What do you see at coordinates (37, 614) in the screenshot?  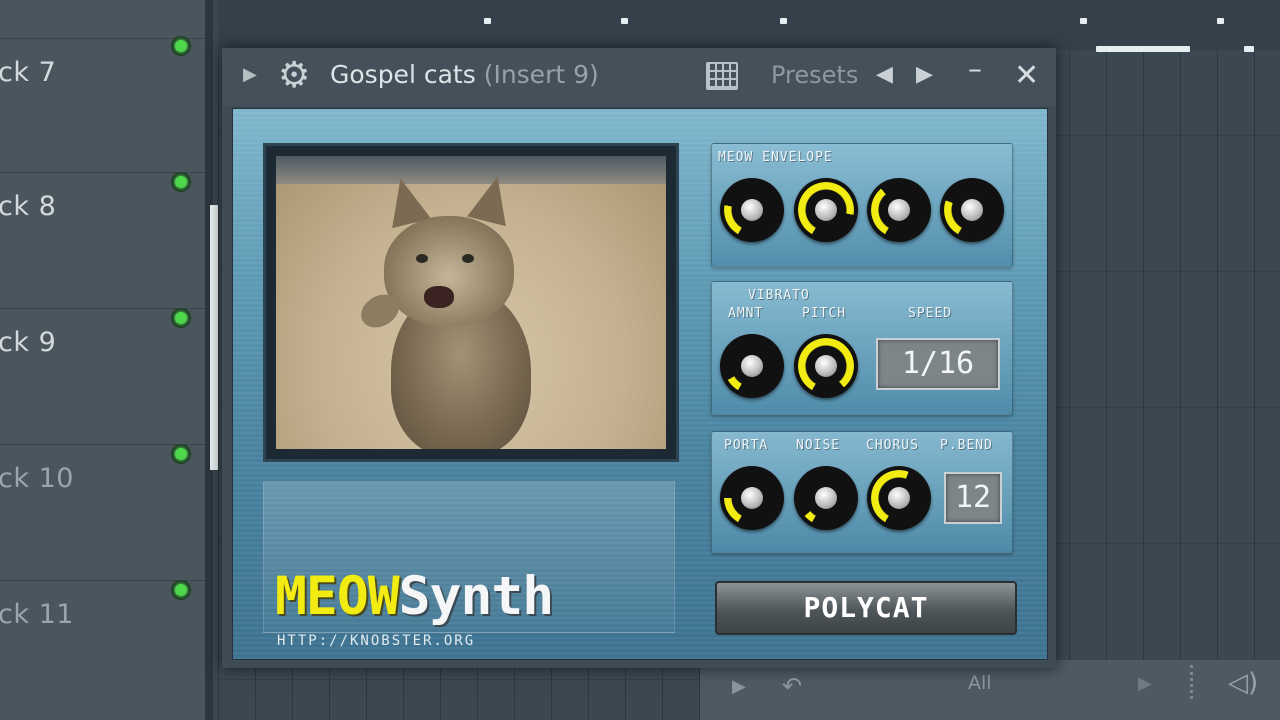 I see `track-label: ck 11` at bounding box center [37, 614].